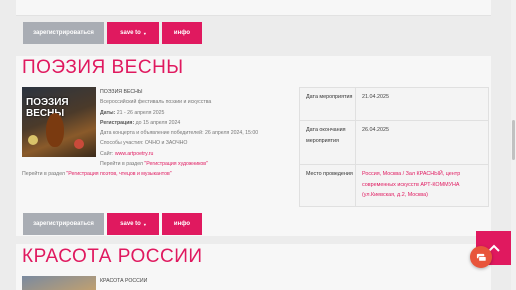  I want to click on event-title: КРАСОТА РОССИИ, so click(112, 257).